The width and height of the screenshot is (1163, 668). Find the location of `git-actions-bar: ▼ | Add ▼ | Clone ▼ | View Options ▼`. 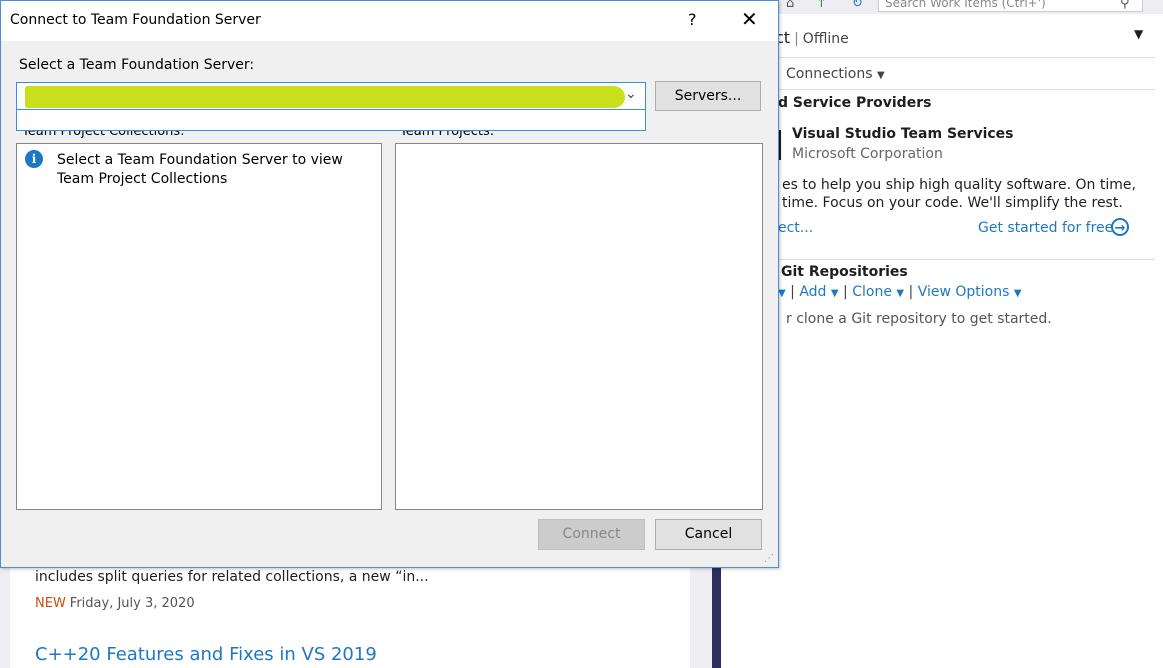

git-actions-bar: ▼ | Add ▼ | Clone ▼ | View Options ▼ is located at coordinates (900, 292).